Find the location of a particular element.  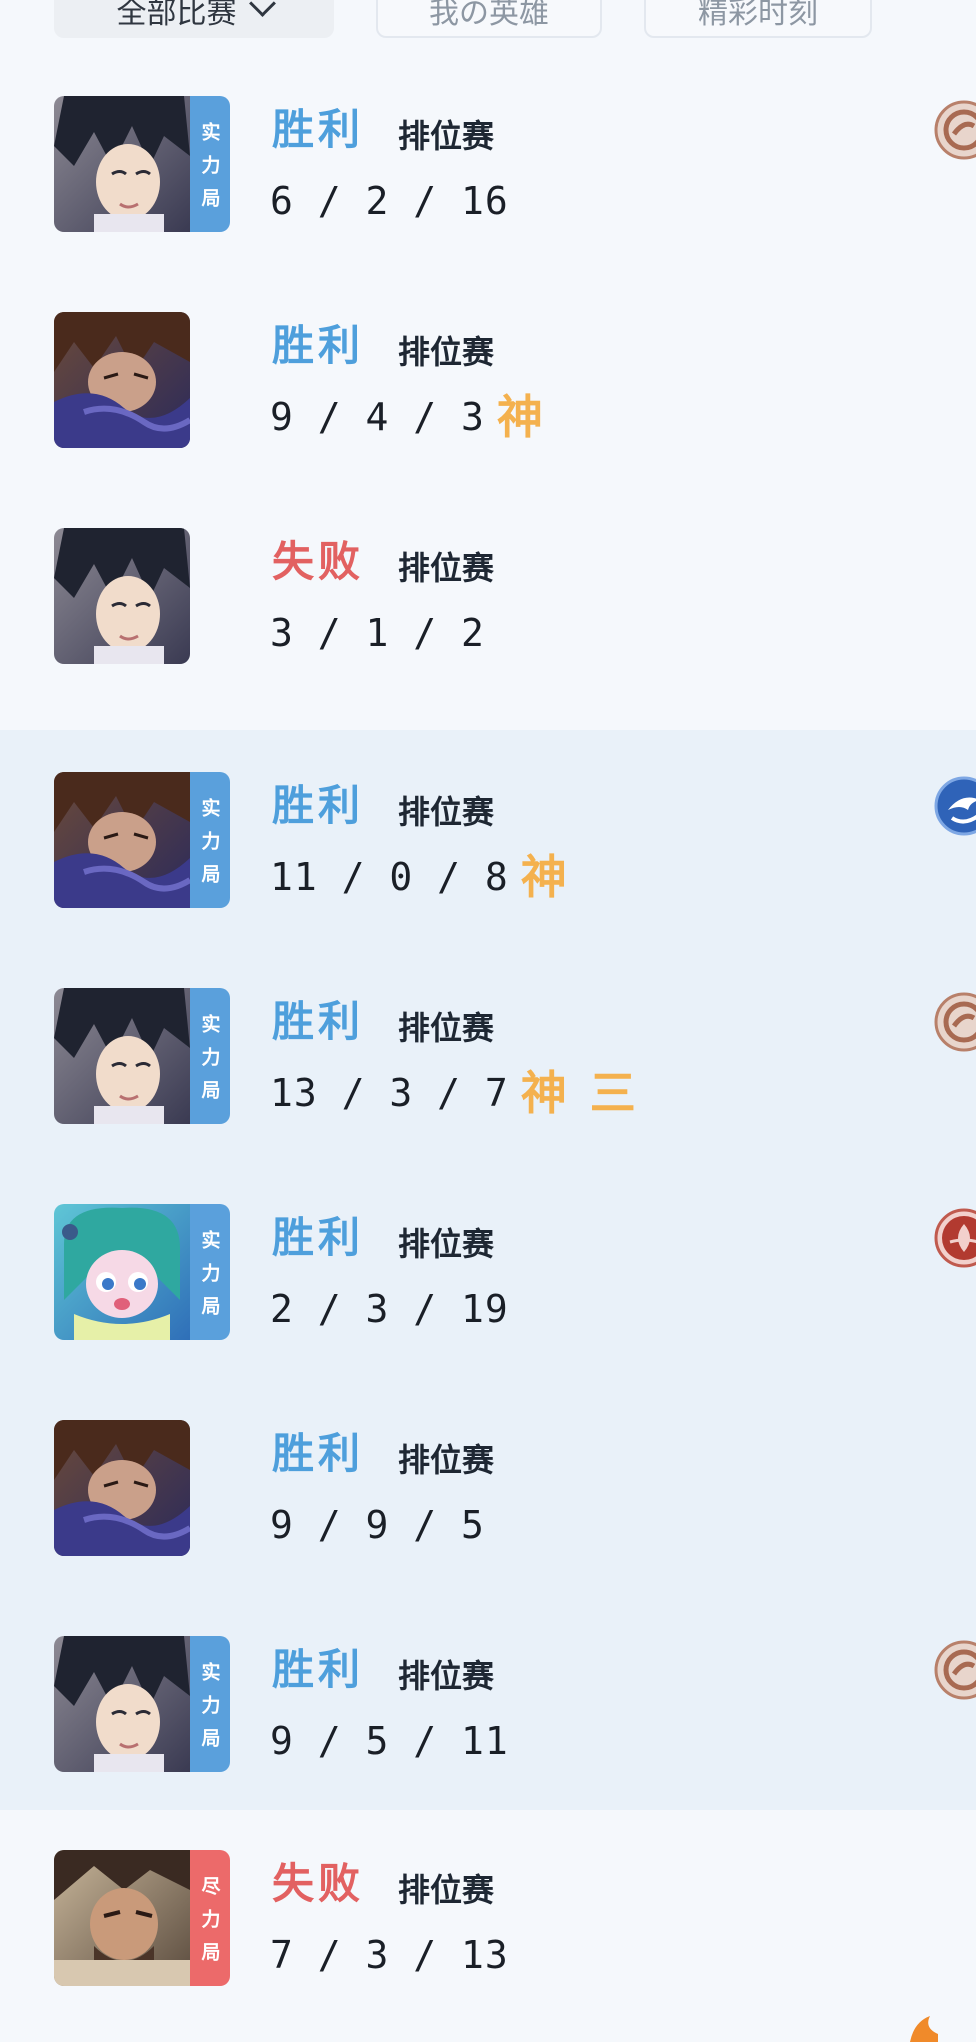

kda-value: 7 / 3 / 13 is located at coordinates (389, 1955).